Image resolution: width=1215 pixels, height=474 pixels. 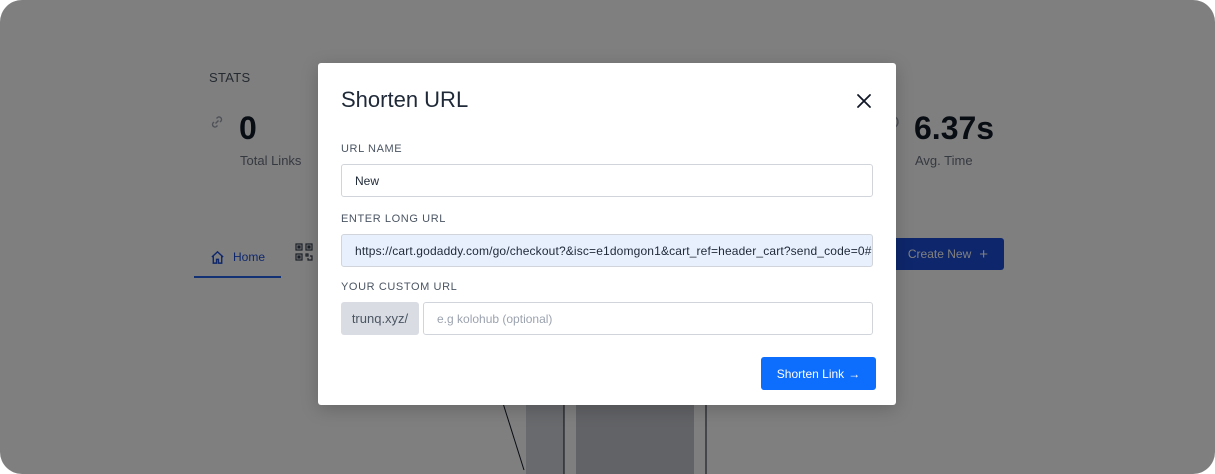 I want to click on shorten-link-label: Shorten Link, so click(x=810, y=373).